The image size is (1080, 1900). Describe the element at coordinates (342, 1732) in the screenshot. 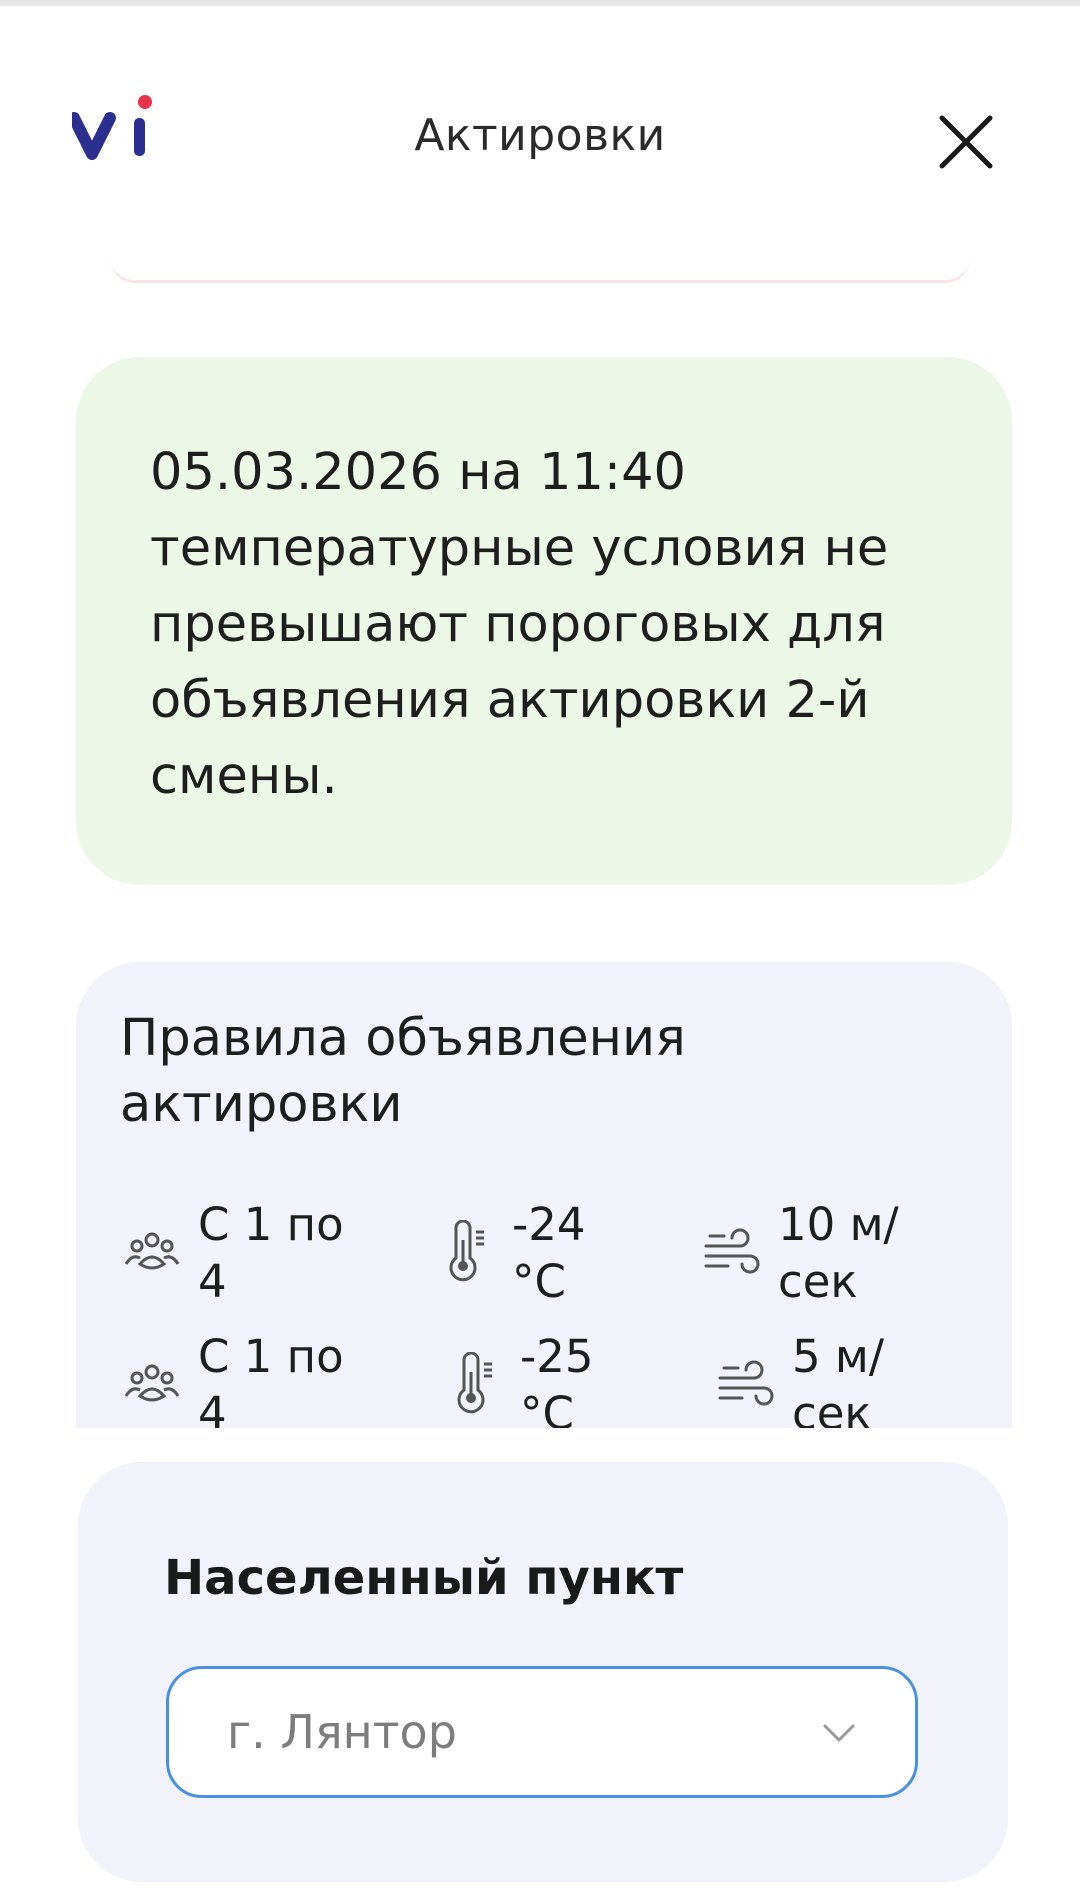

I see `settlement-selected-value: г. Лянтор` at that location.